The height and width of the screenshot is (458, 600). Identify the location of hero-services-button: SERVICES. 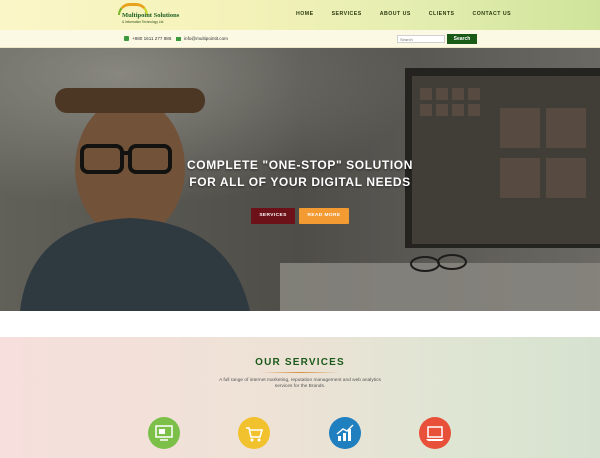
(273, 216).